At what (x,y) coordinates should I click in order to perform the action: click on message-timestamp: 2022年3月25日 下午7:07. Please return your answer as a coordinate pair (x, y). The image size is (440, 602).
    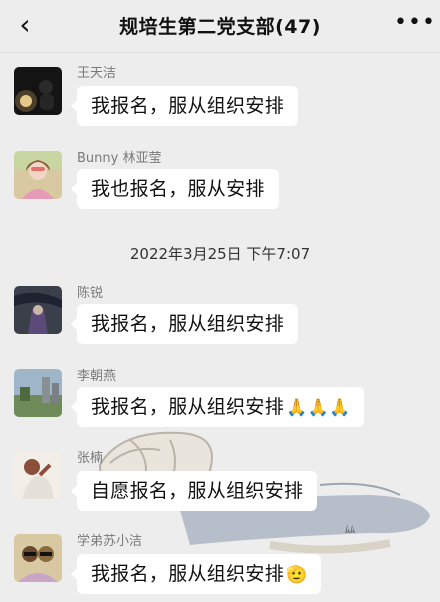
    Looking at the image, I should click on (220, 254).